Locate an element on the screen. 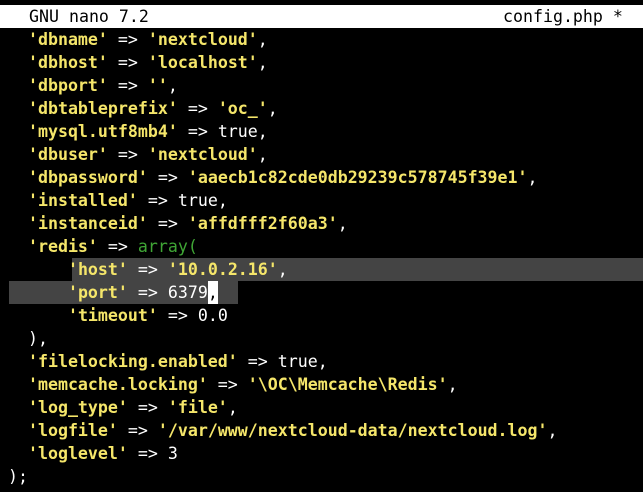  code-line: 'dbhost' => 'localhost', is located at coordinates (138, 62).